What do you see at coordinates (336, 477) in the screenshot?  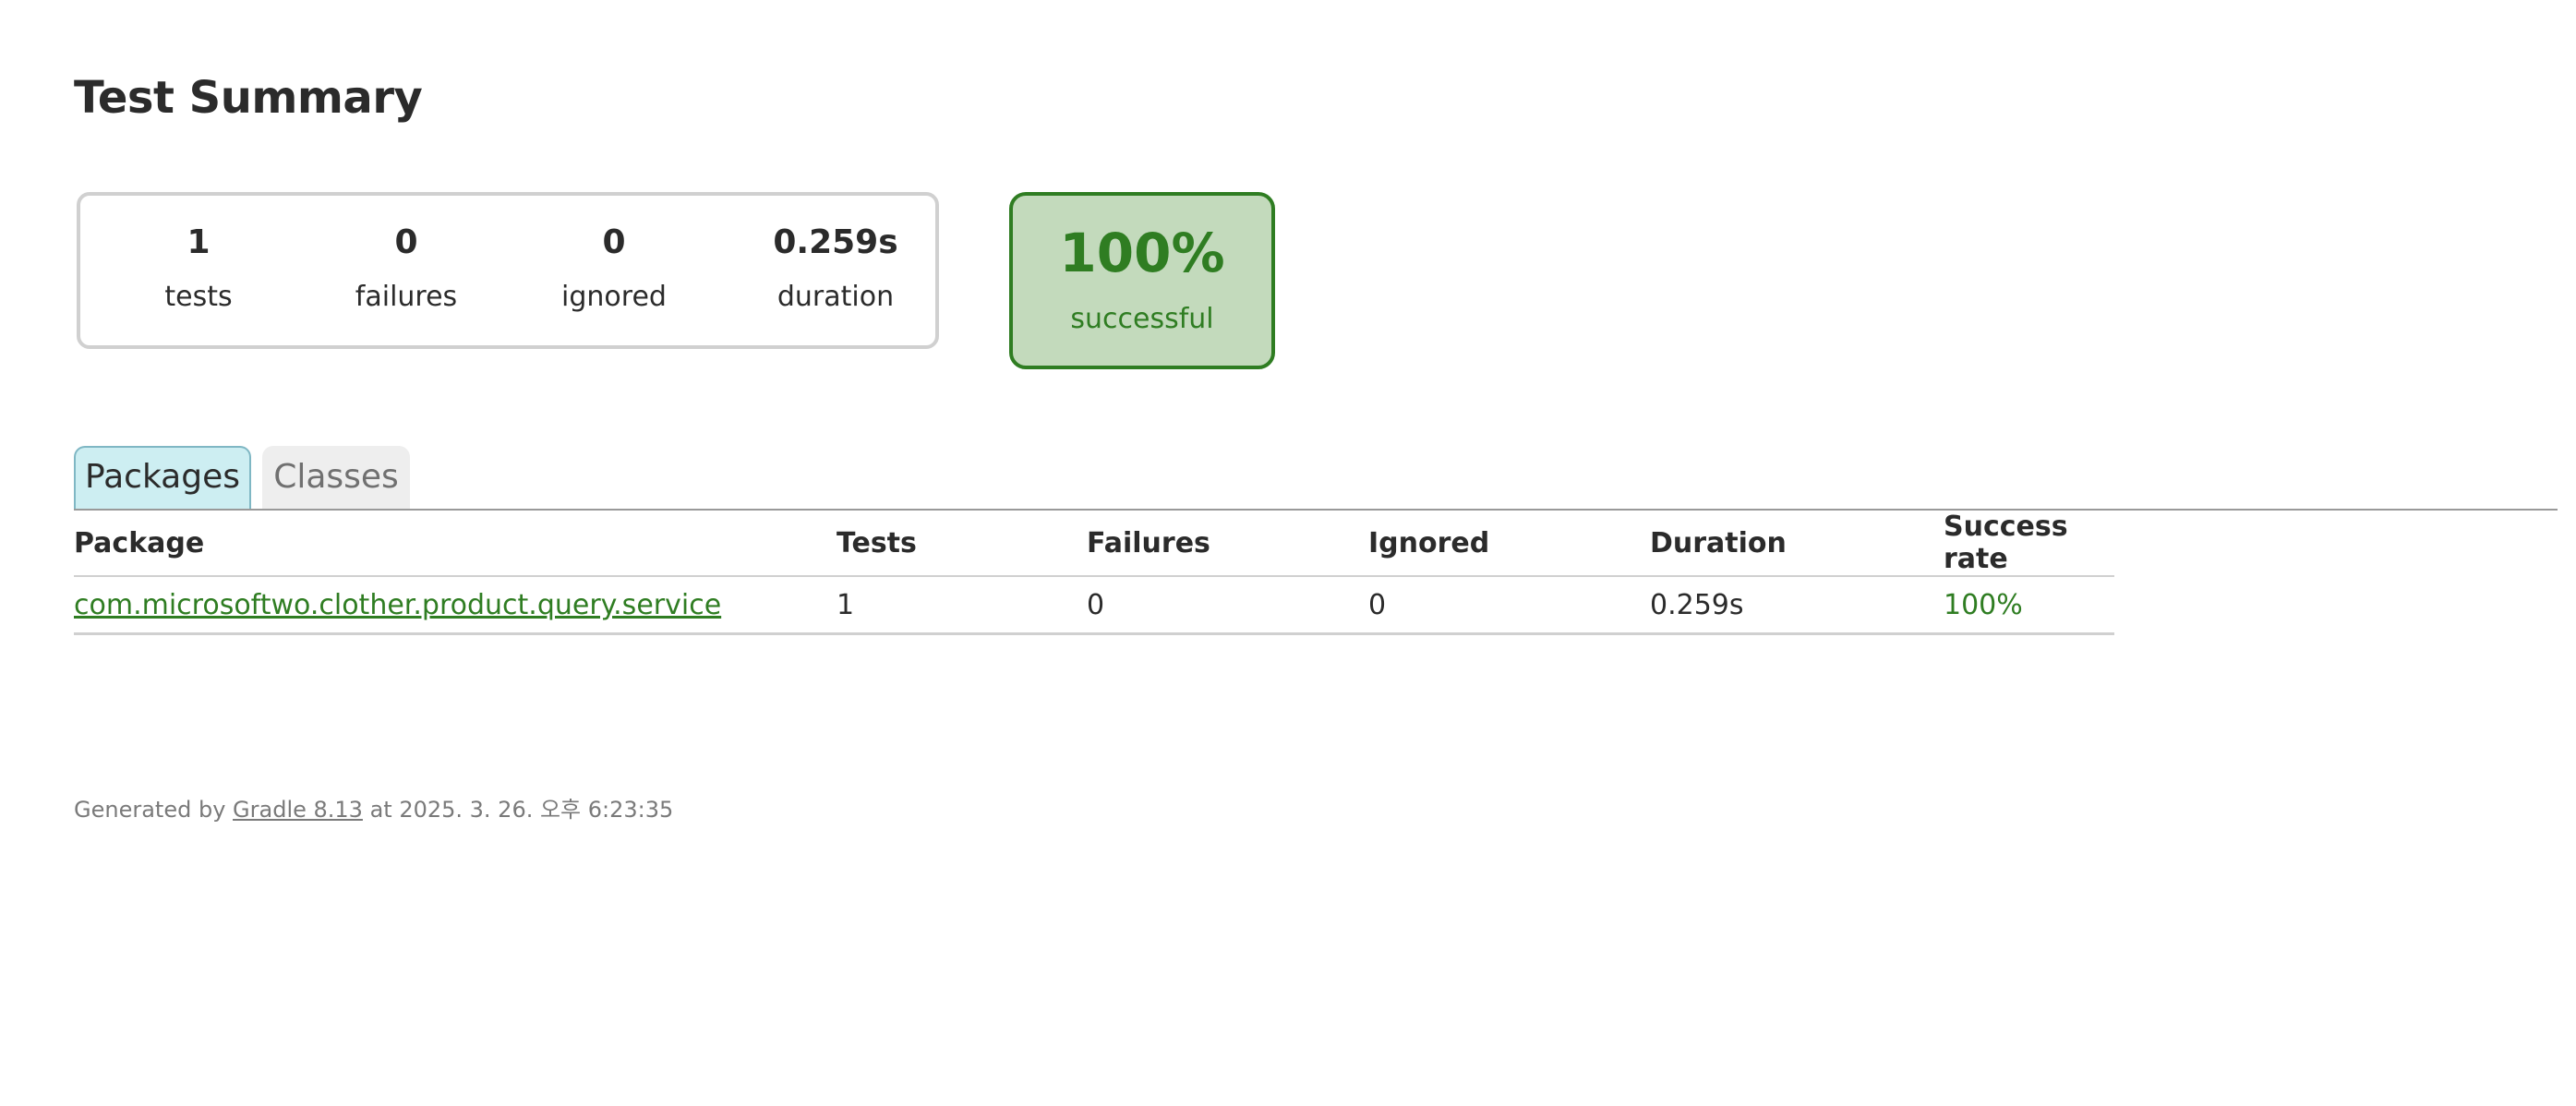 I see `tab-classes: Classes` at bounding box center [336, 477].